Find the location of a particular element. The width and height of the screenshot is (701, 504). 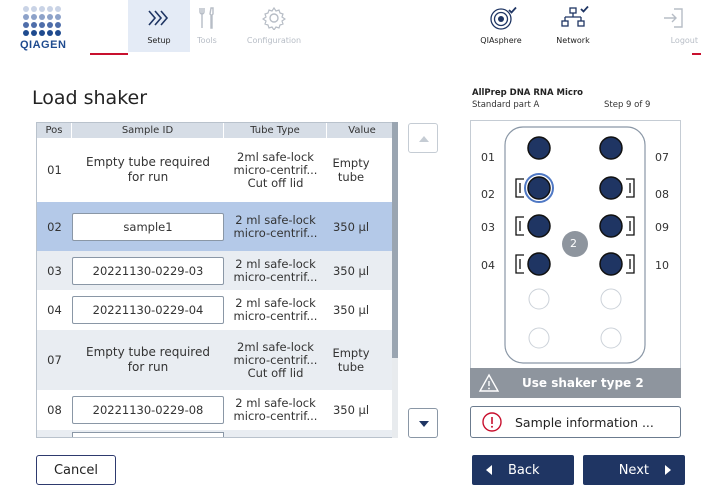

nav-network-label: Network is located at coordinates (573, 40).